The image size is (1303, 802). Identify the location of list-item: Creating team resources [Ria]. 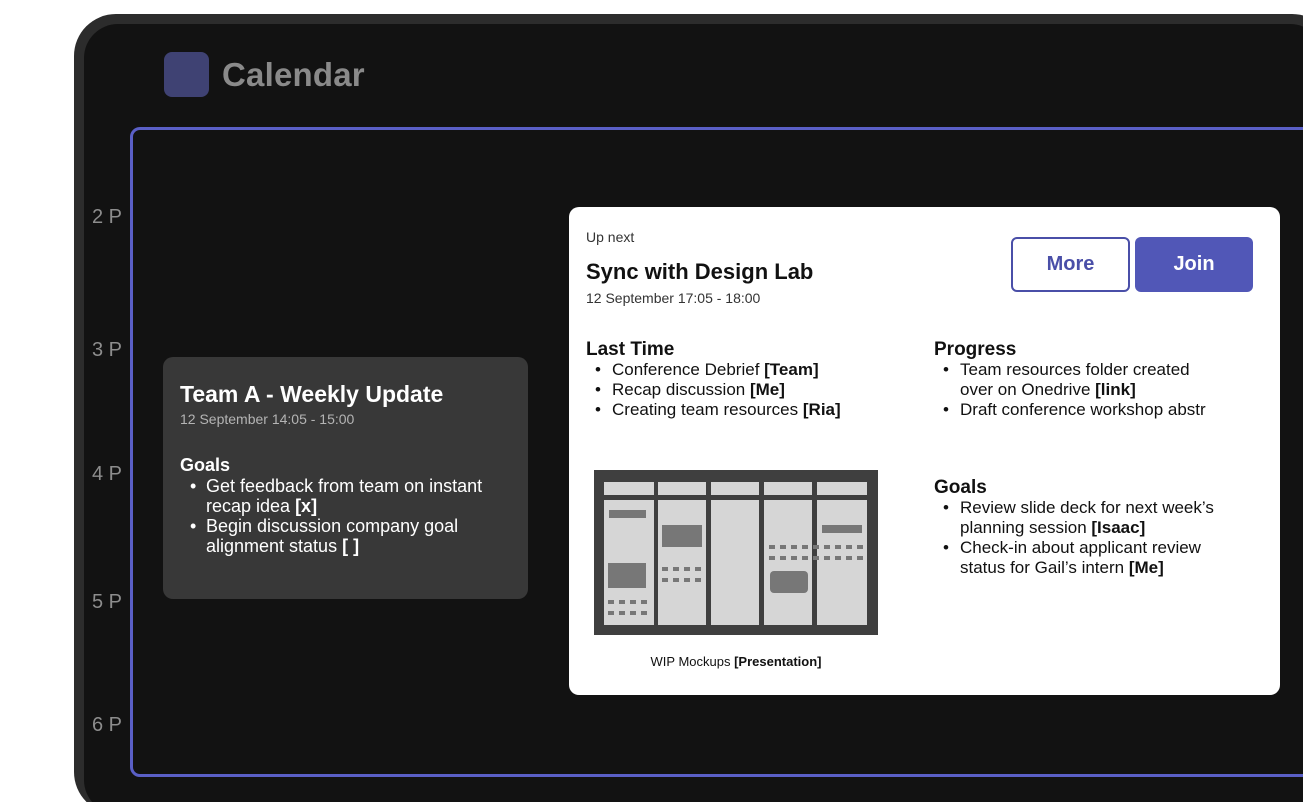
(713, 410).